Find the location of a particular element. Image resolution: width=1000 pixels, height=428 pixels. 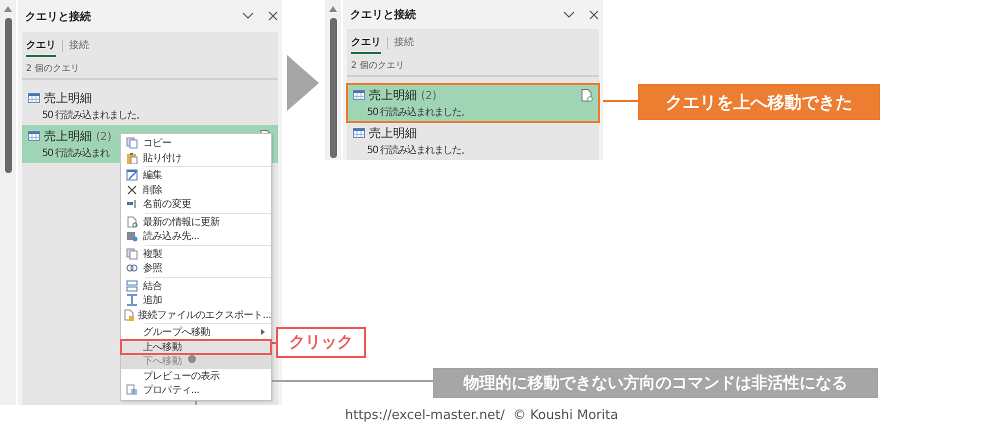

menu-item: 結合 is located at coordinates (196, 285).